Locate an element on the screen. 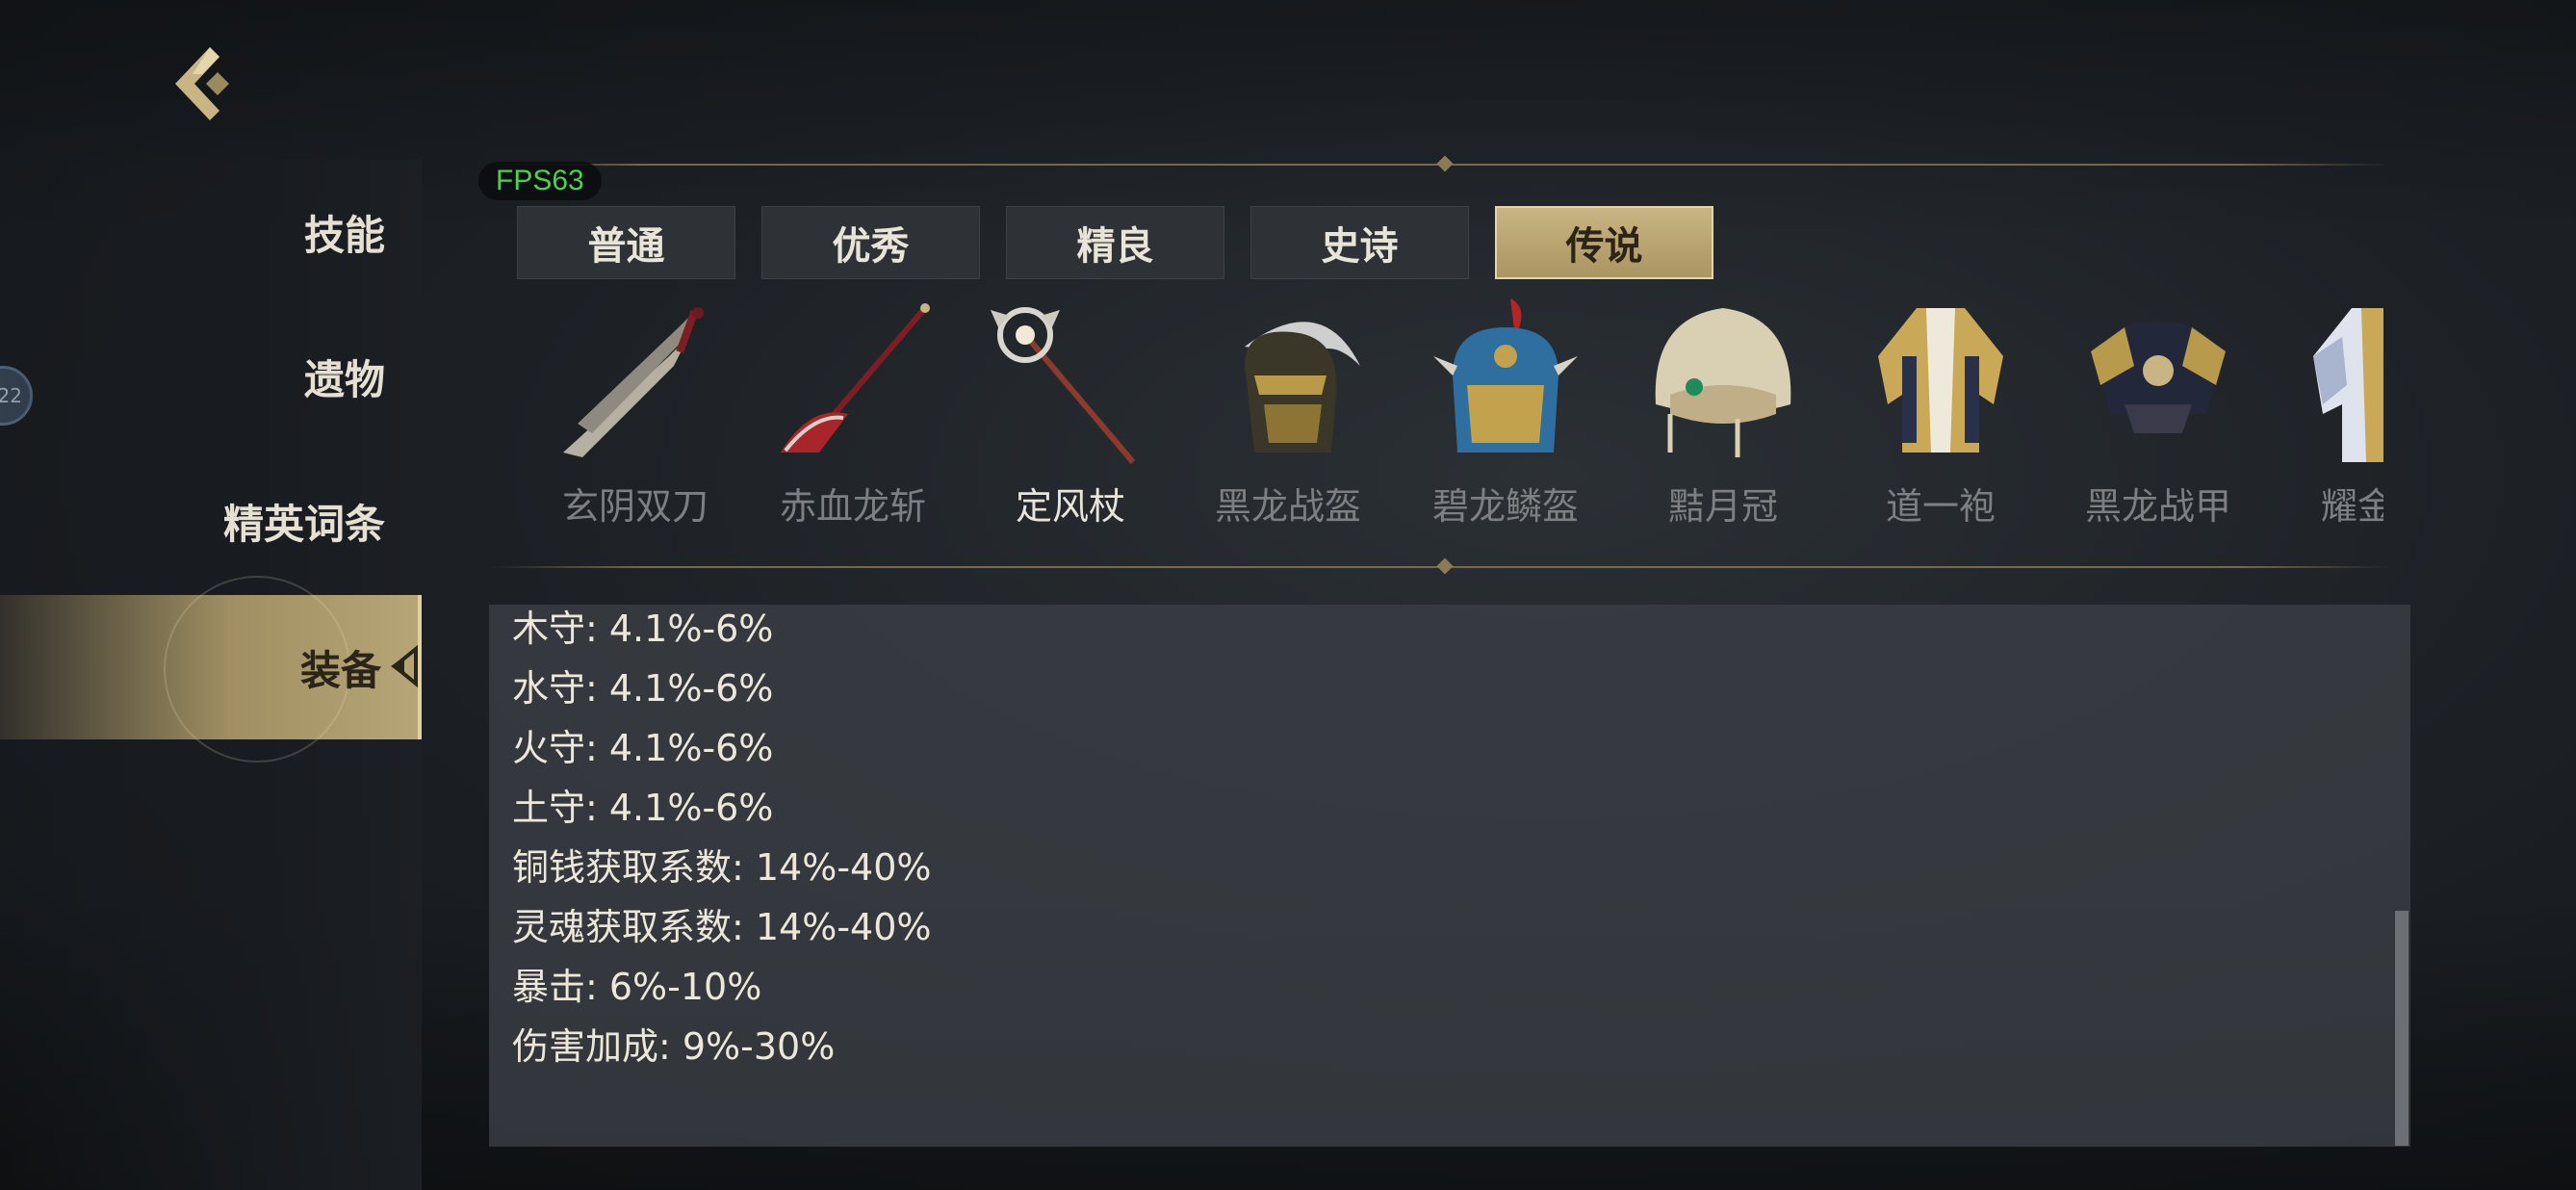 This screenshot has height=1190, width=2576. sidebar-item-skills: 技能 is located at coordinates (211, 232).